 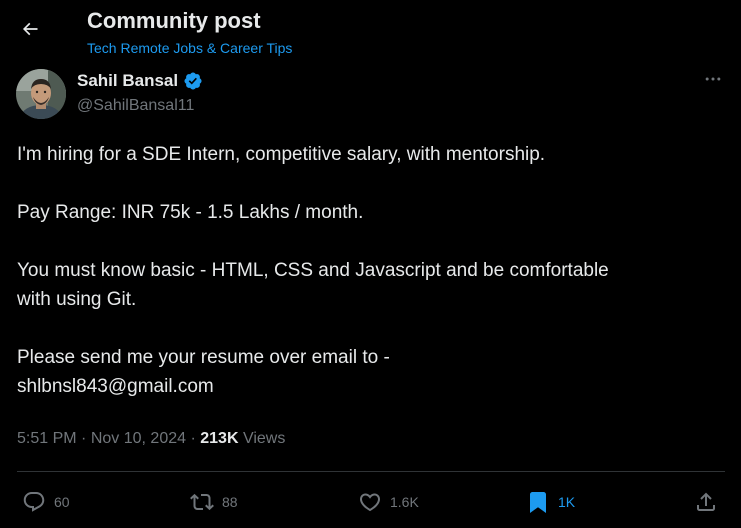 I want to click on like-count: 1.6K, so click(x=404, y=502).